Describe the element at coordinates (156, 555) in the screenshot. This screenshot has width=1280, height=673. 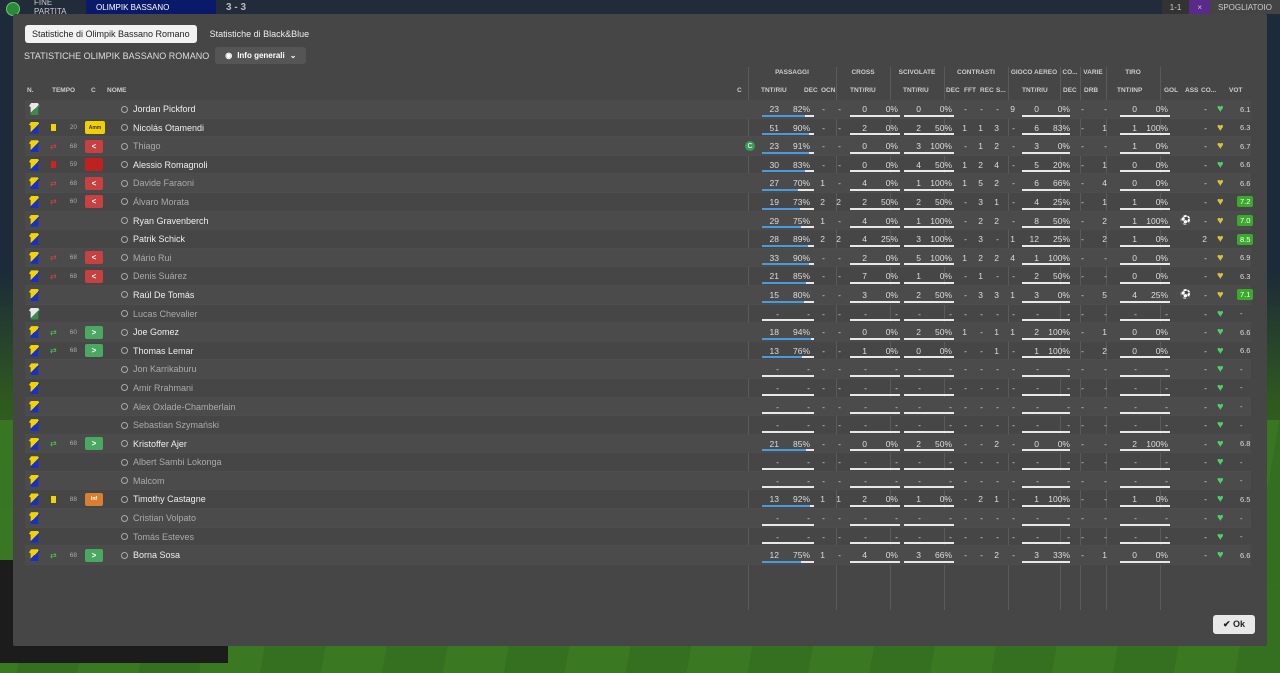
I see `player-name: Borna Sosa` at that location.